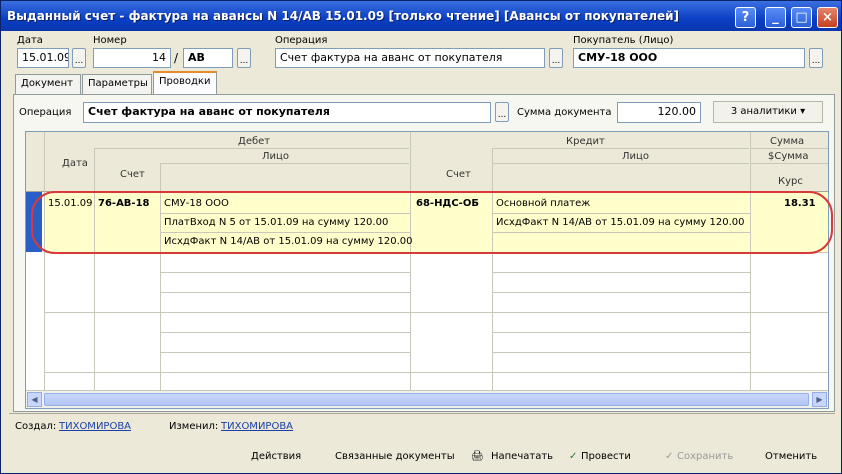 The image size is (842, 474). I want to click on tab-document: Документ, so click(48, 84).